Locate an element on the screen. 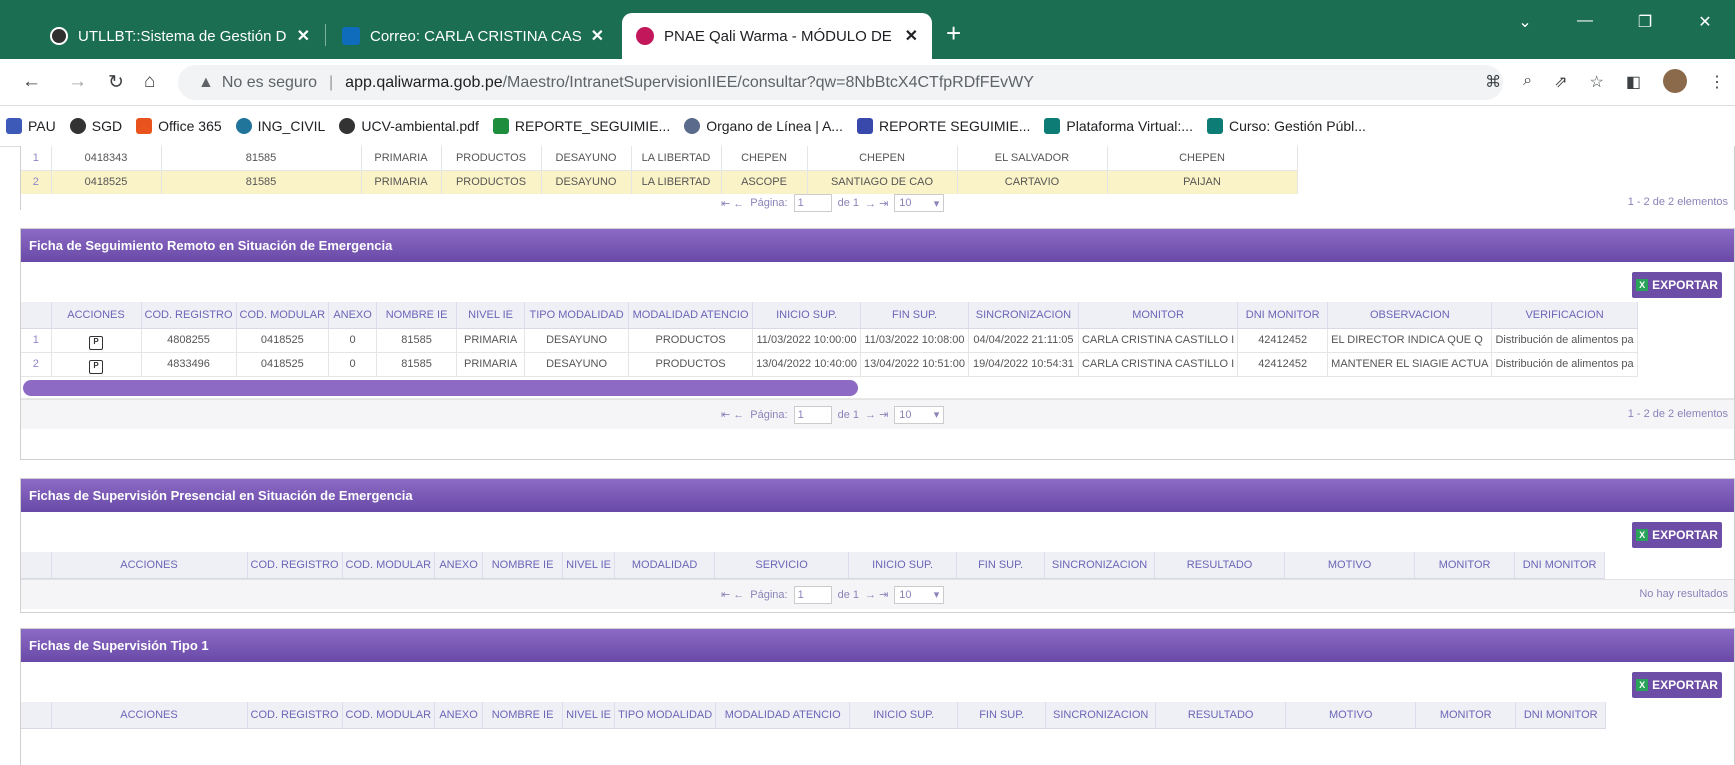  forward-icon: → is located at coordinates (77, 82).